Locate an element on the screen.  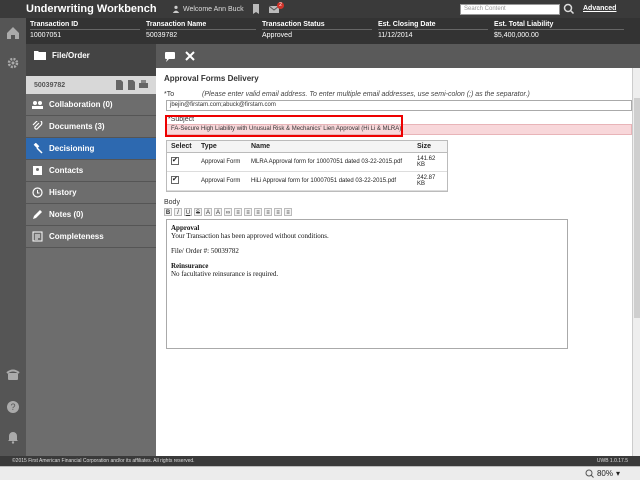
transaction-id: Transaction ID 10007051 is located at coordinates (85, 30).